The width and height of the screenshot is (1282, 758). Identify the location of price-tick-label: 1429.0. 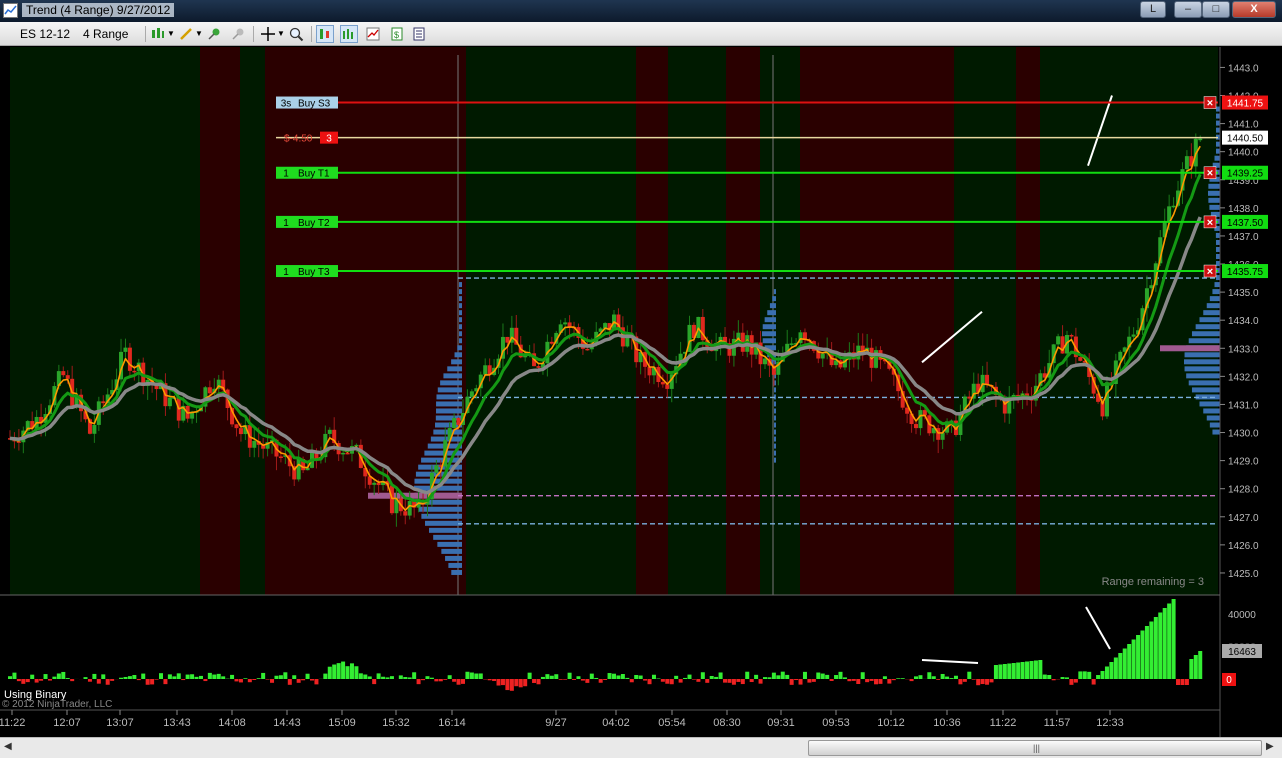
(1243, 462).